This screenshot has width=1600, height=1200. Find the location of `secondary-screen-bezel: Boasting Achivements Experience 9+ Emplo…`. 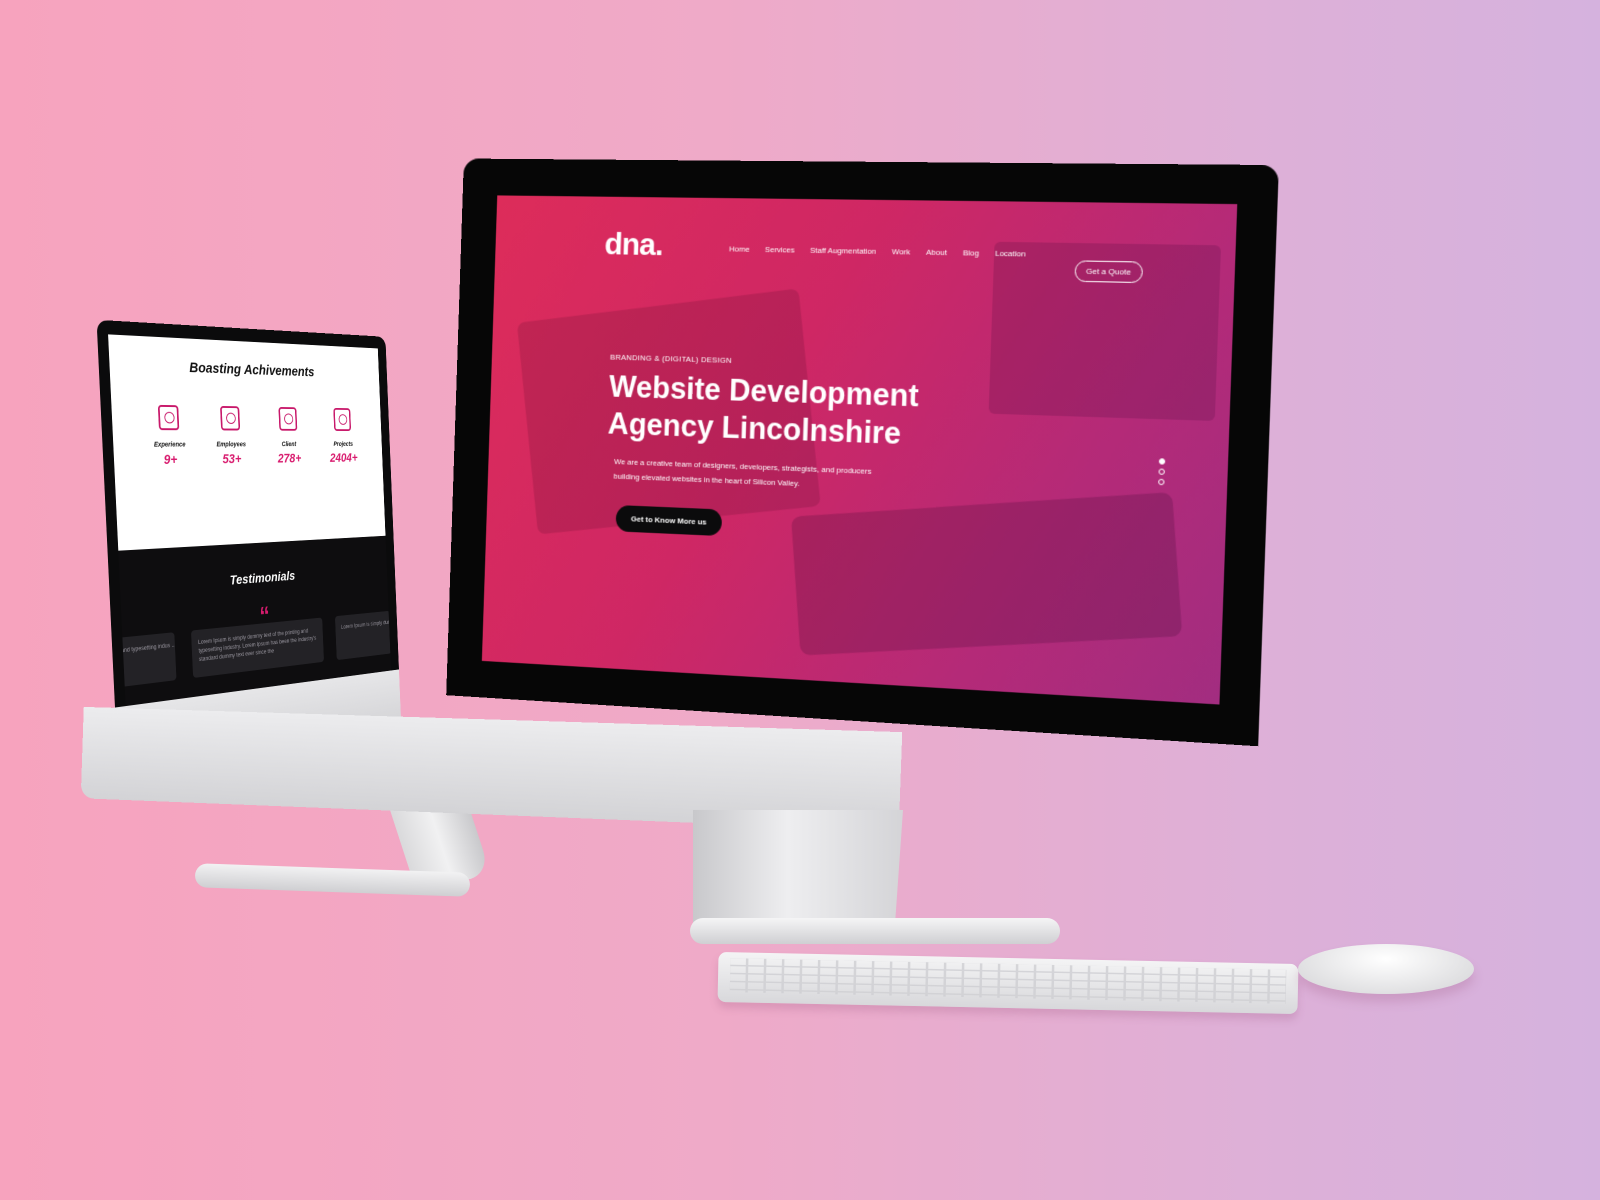

secondary-screen-bezel: Boasting Achivements Experience 9+ Emplo… is located at coordinates (247, 513).